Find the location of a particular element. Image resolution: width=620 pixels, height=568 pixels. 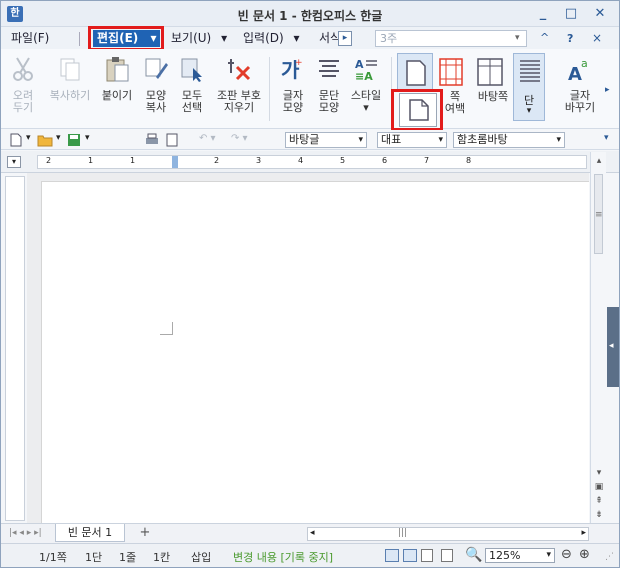

horizontal-scrollbar: ◂ ||| ▸ is located at coordinates (448, 534).